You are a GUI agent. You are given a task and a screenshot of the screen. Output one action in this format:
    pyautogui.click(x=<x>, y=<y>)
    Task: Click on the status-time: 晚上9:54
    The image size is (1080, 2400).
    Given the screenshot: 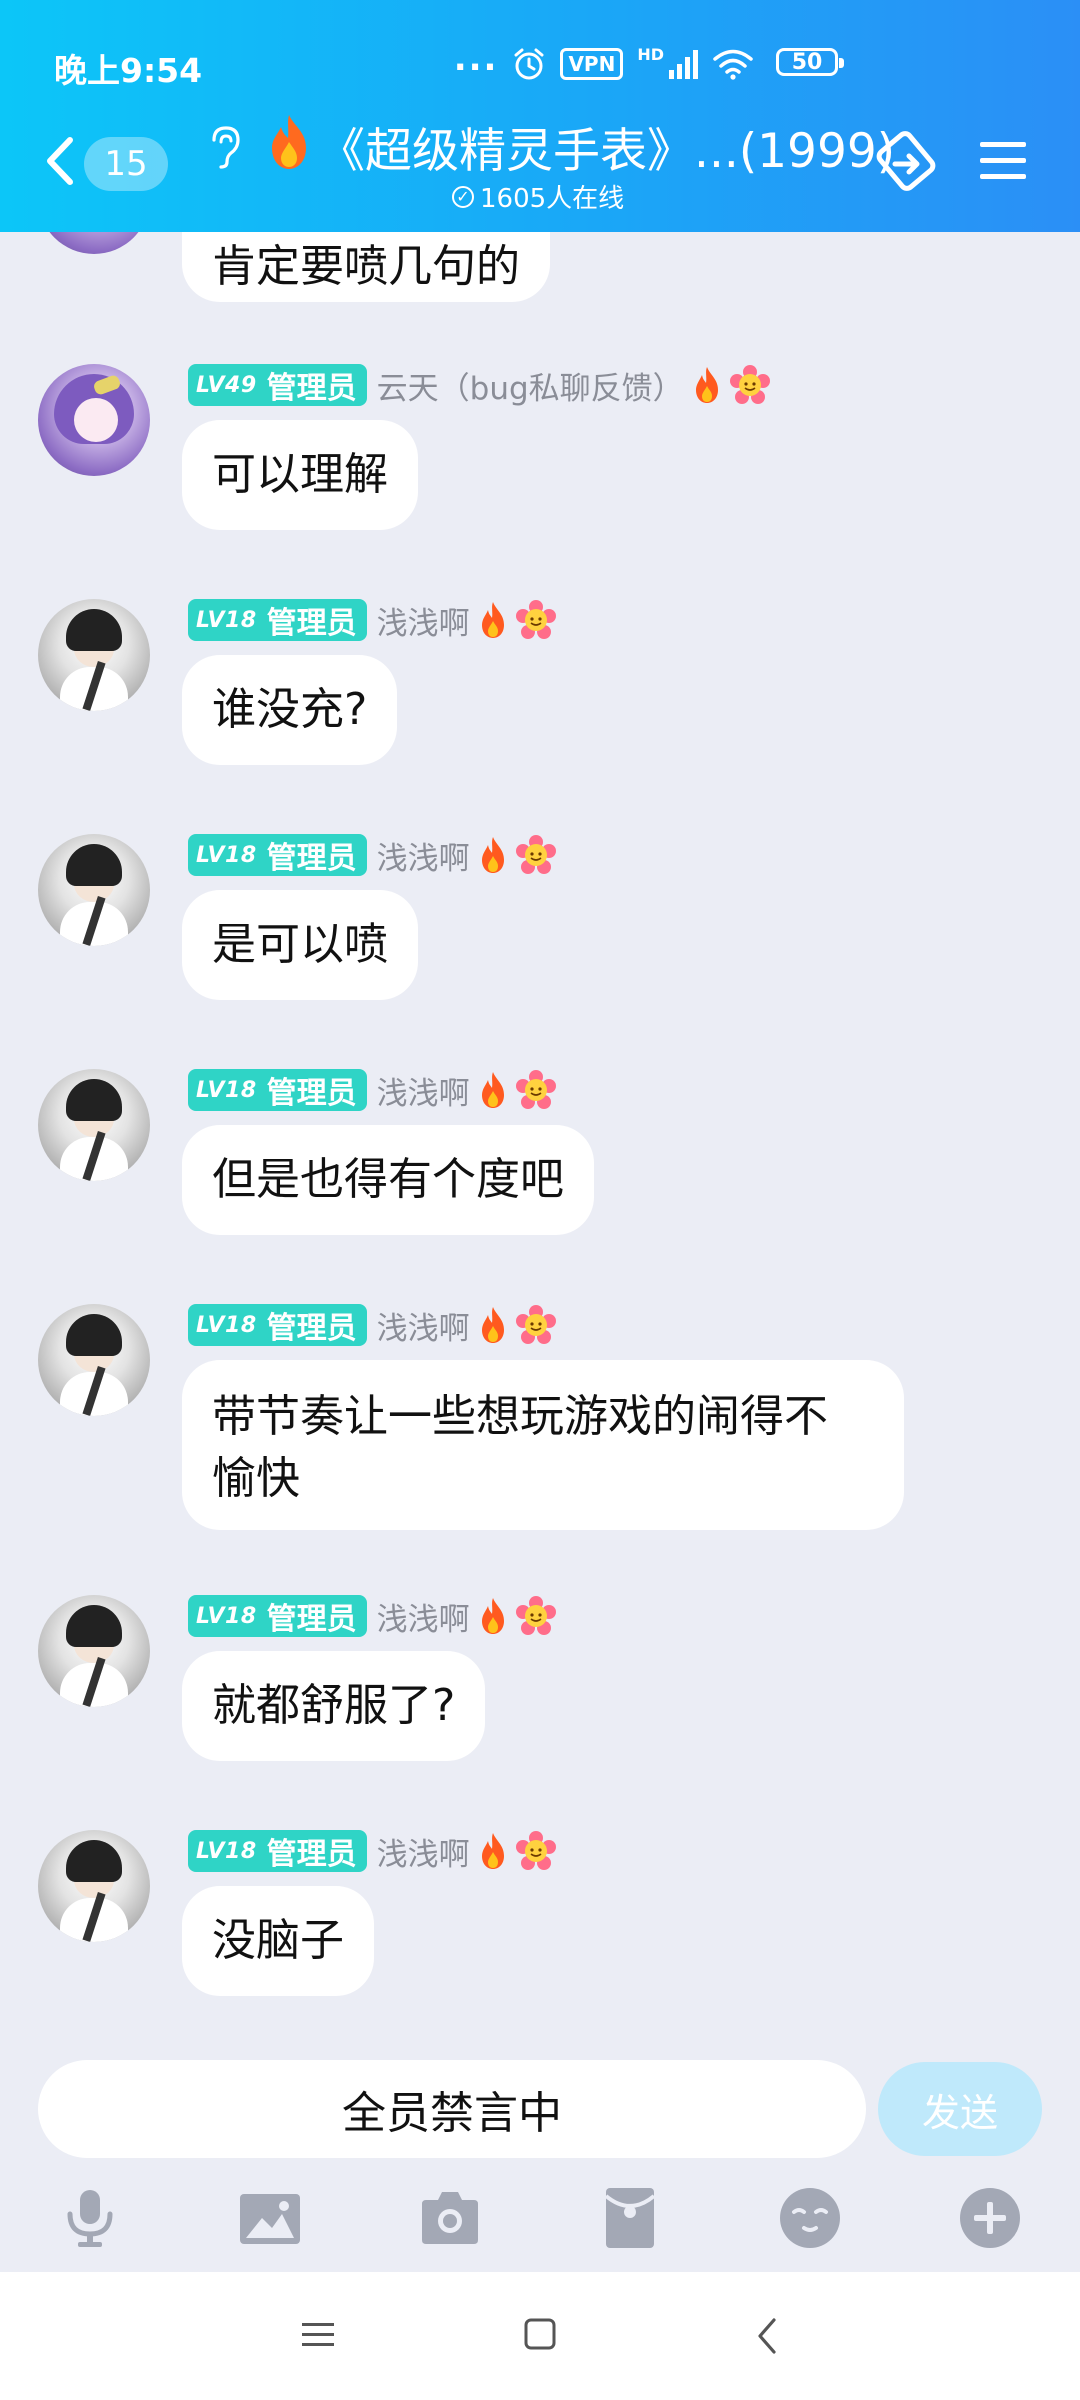 What is the action you would take?
    pyautogui.click(x=128, y=70)
    